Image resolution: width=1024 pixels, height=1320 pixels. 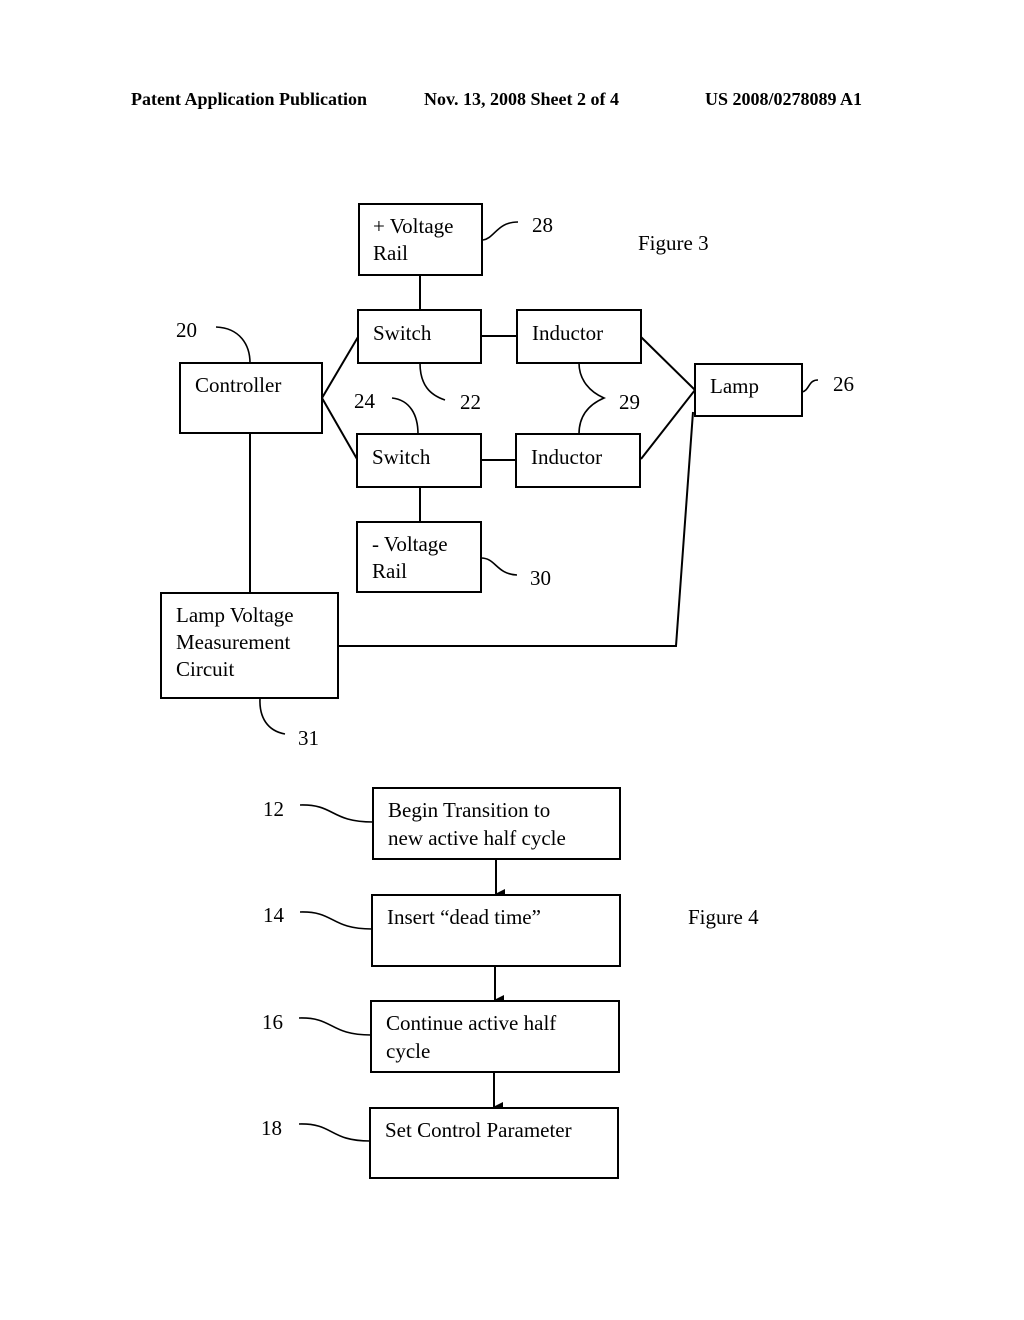 I want to click on svg-text: Measurement, so click(x=233, y=642).